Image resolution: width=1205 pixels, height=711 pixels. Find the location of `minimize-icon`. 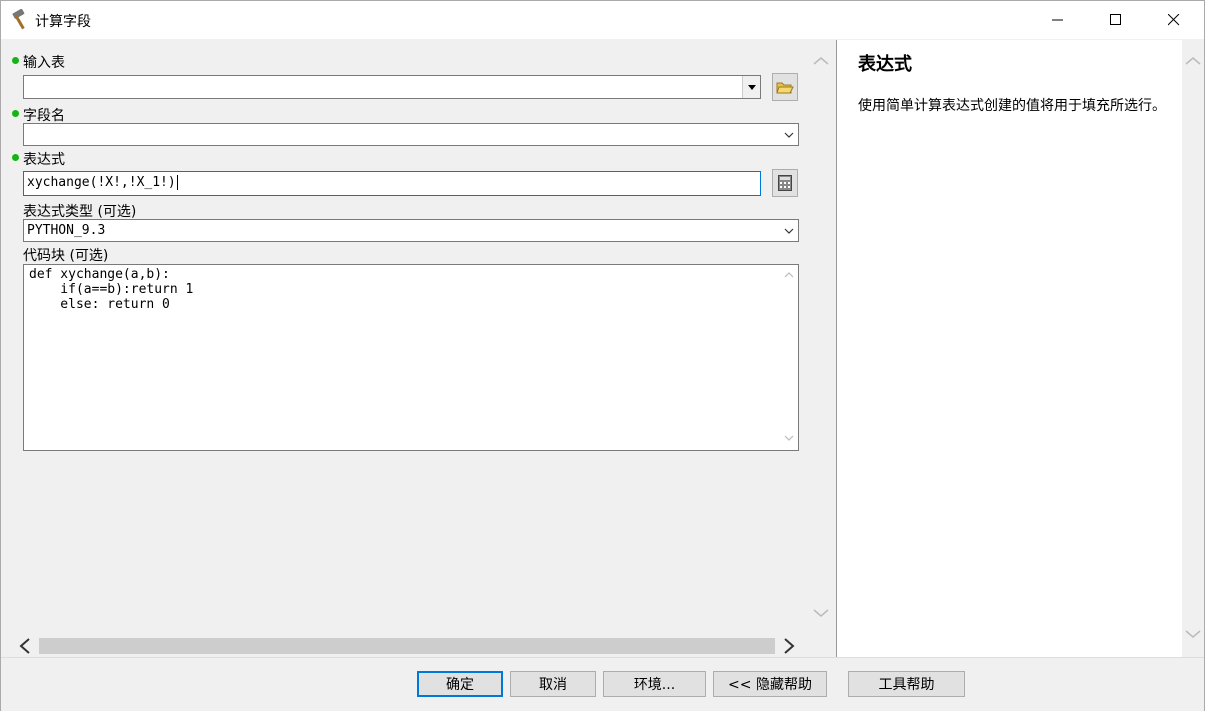

minimize-icon is located at coordinates (1057, 20).